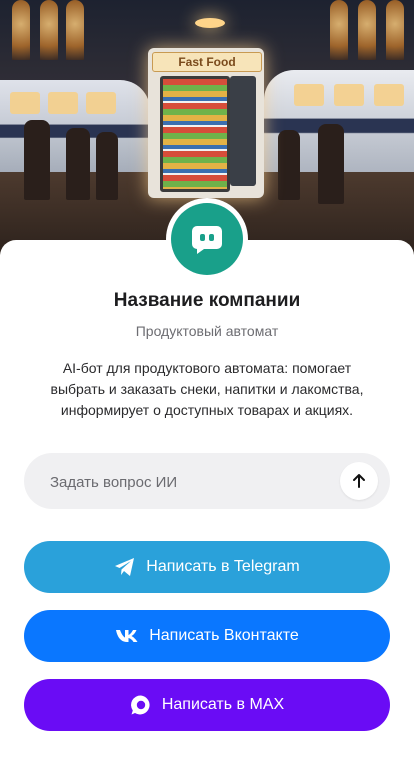  I want to click on company-name: Название компании, so click(207, 300).